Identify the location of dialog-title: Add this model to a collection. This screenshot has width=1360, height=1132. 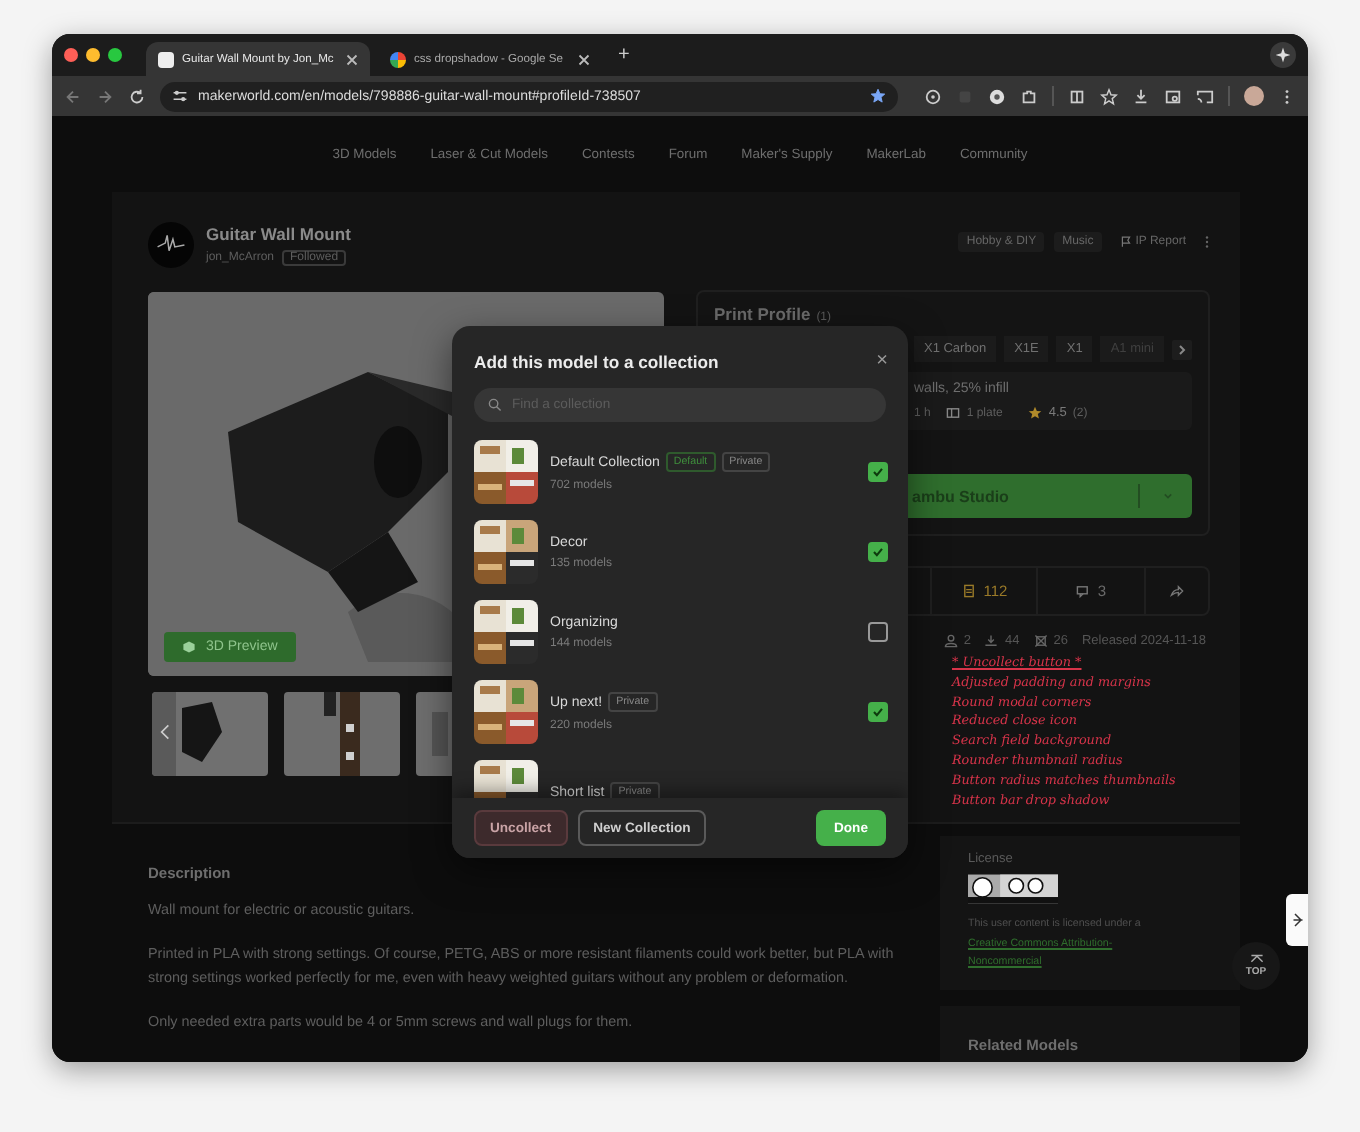
(597, 362).